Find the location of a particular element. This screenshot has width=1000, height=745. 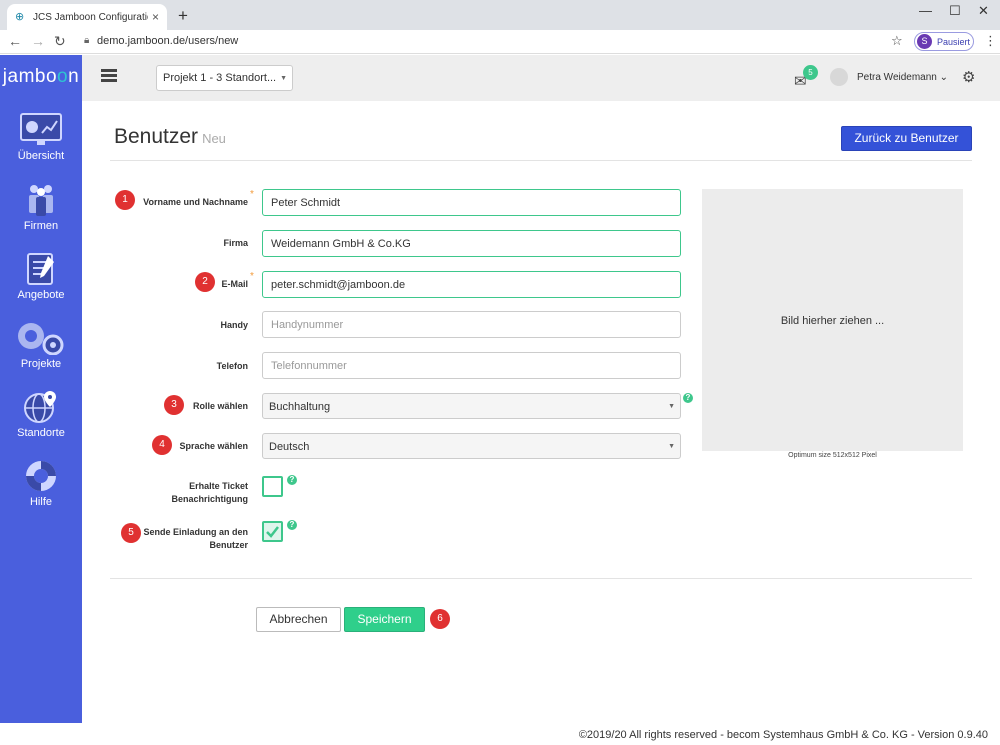

mobile-label: Handy is located at coordinates (234, 325).